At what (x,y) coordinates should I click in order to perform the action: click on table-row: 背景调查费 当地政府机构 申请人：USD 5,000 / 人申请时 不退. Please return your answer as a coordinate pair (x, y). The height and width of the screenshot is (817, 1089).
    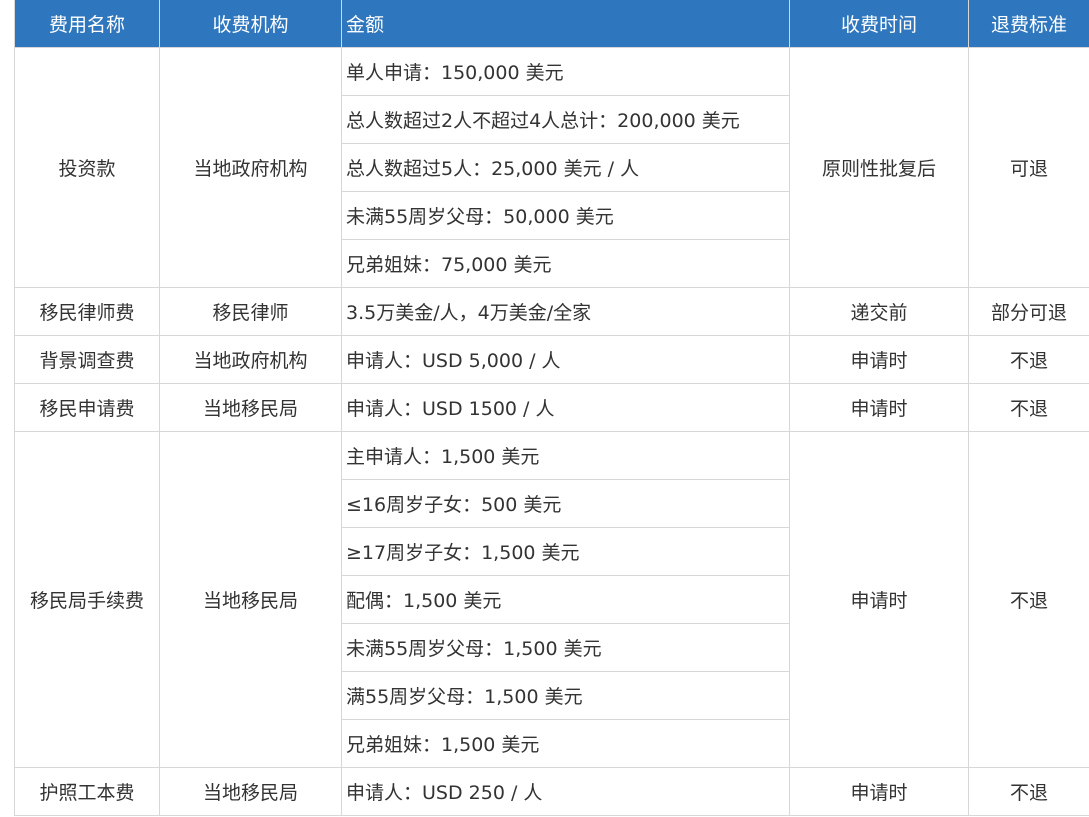
    Looking at the image, I should click on (551, 359).